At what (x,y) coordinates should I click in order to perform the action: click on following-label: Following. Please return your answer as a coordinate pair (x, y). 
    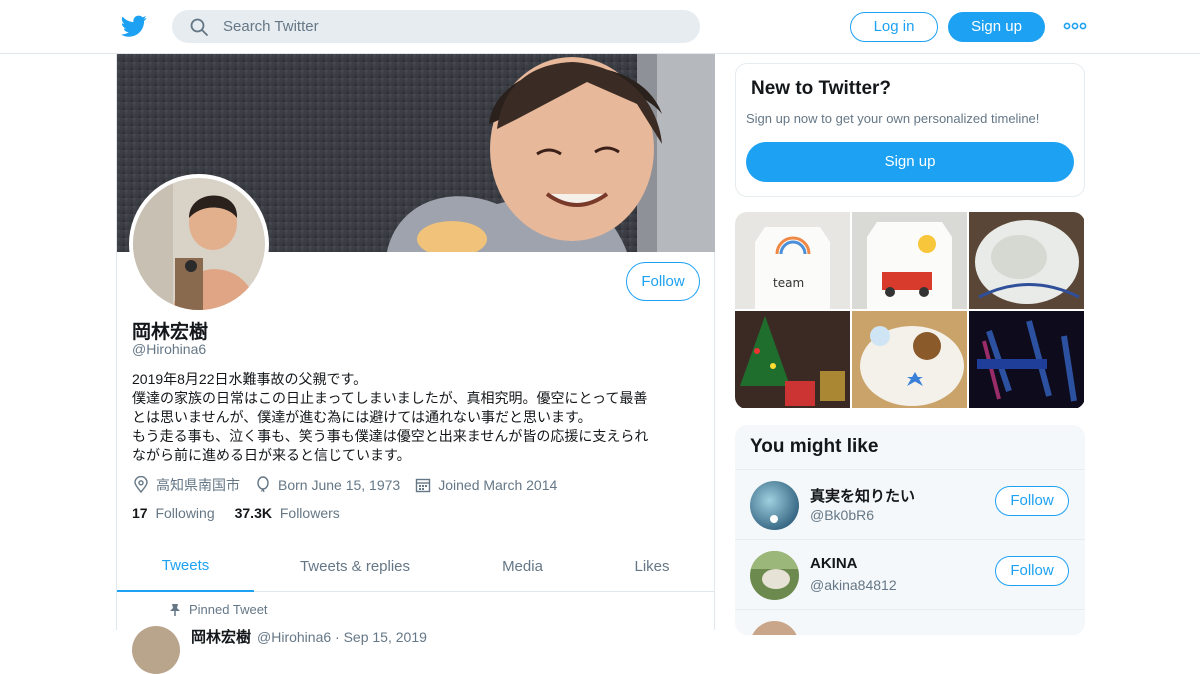
    Looking at the image, I should click on (185, 513).